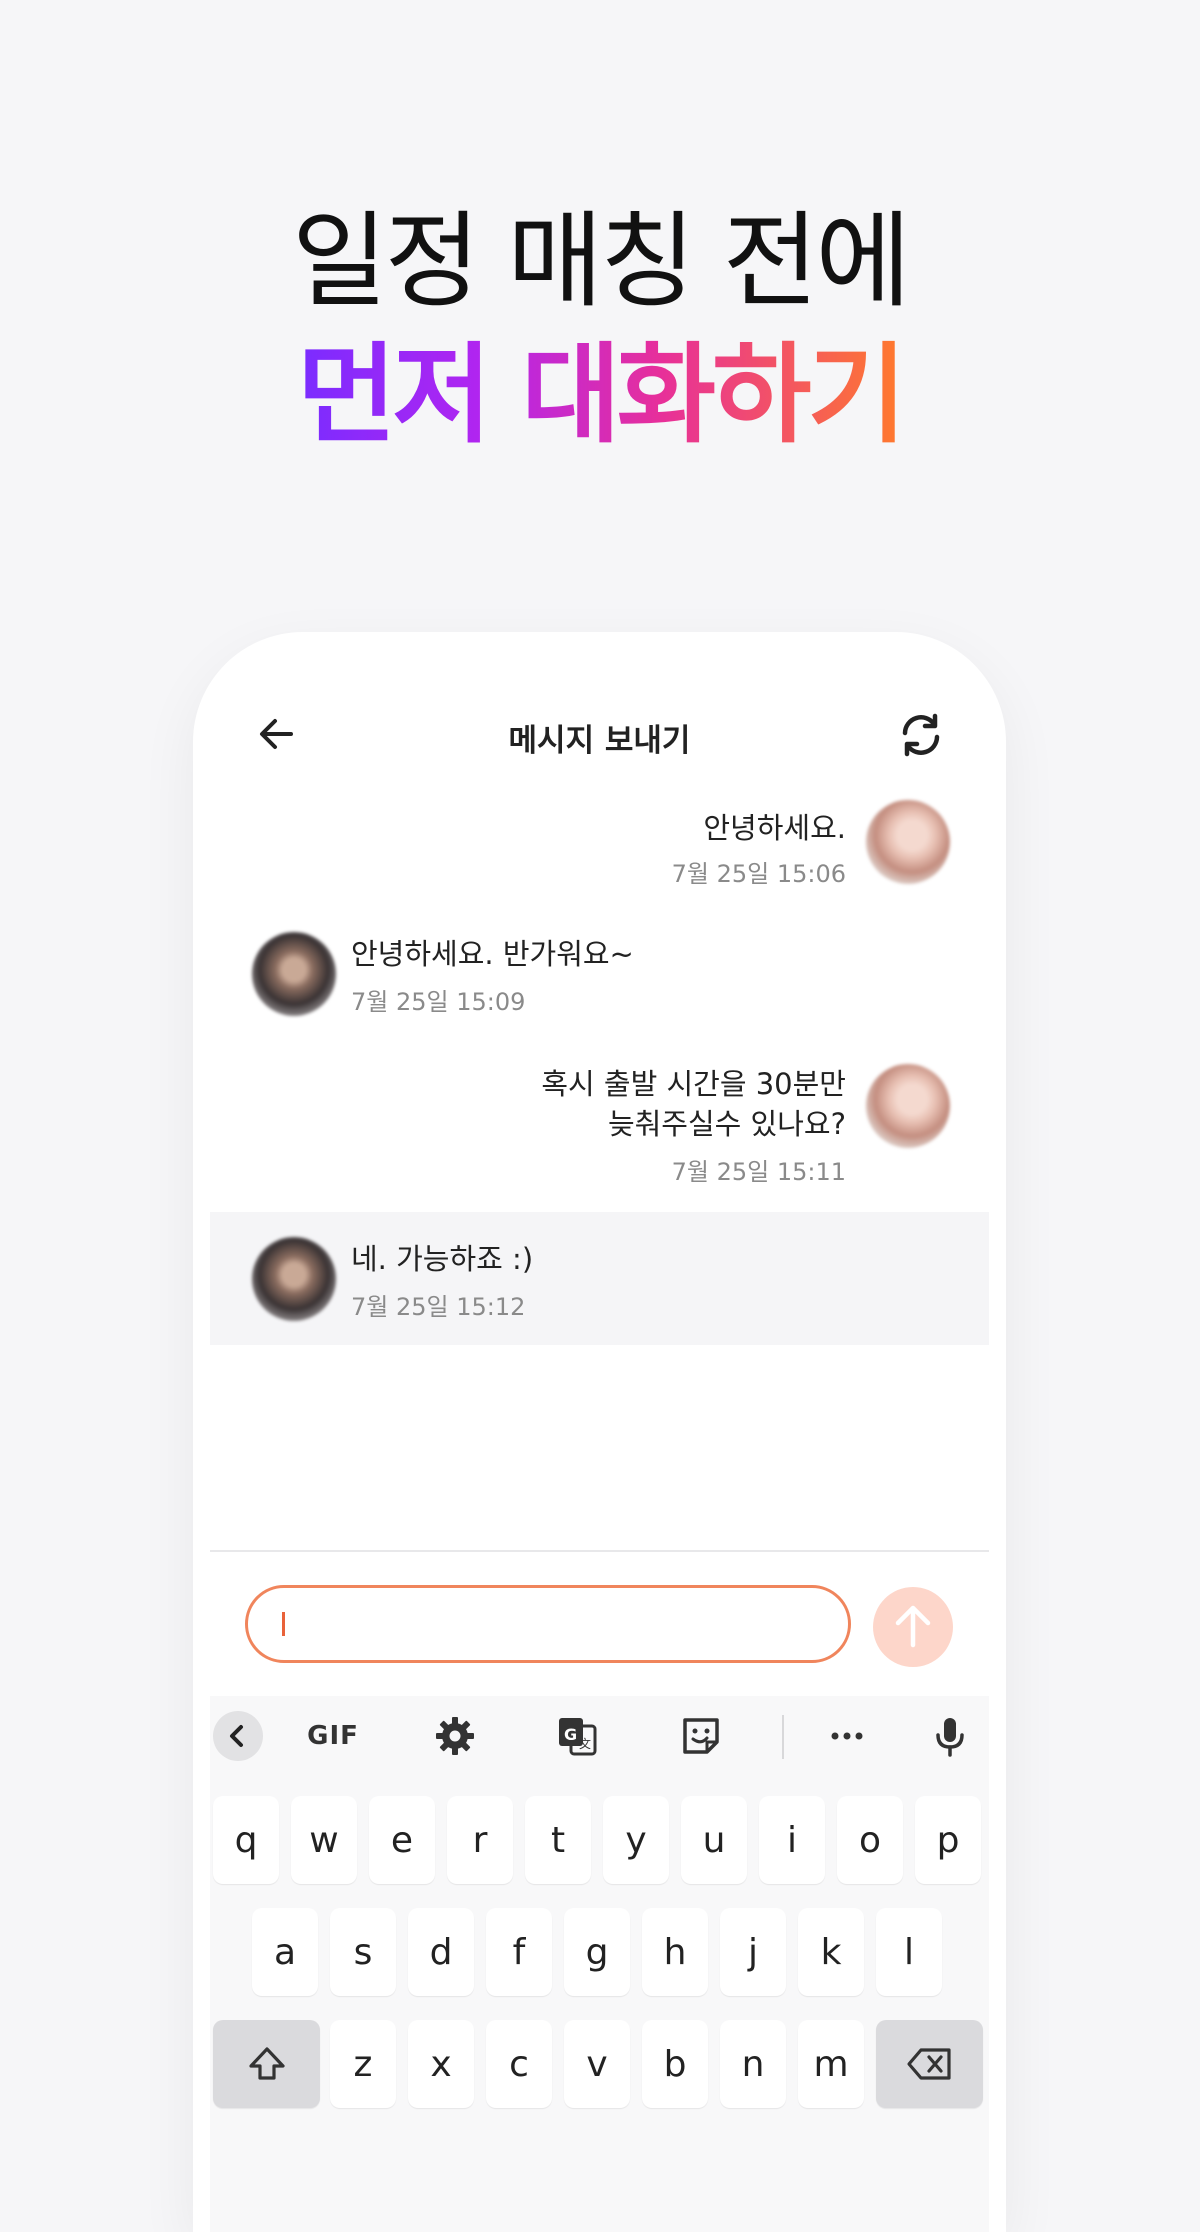 The image size is (1200, 2232). Describe the element at coordinates (783, 1737) in the screenshot. I see `toolbar-separator` at that location.